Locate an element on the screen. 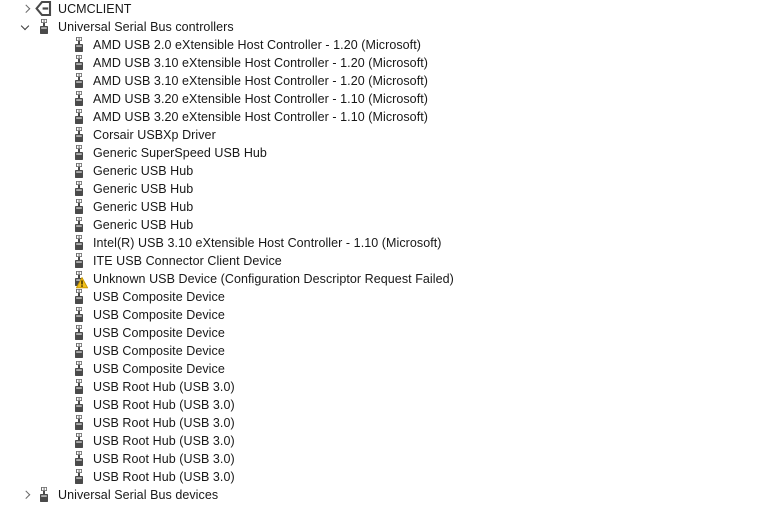 The image size is (766, 507). tree-node: Universal Serial Bus devices is located at coordinates (383, 495).